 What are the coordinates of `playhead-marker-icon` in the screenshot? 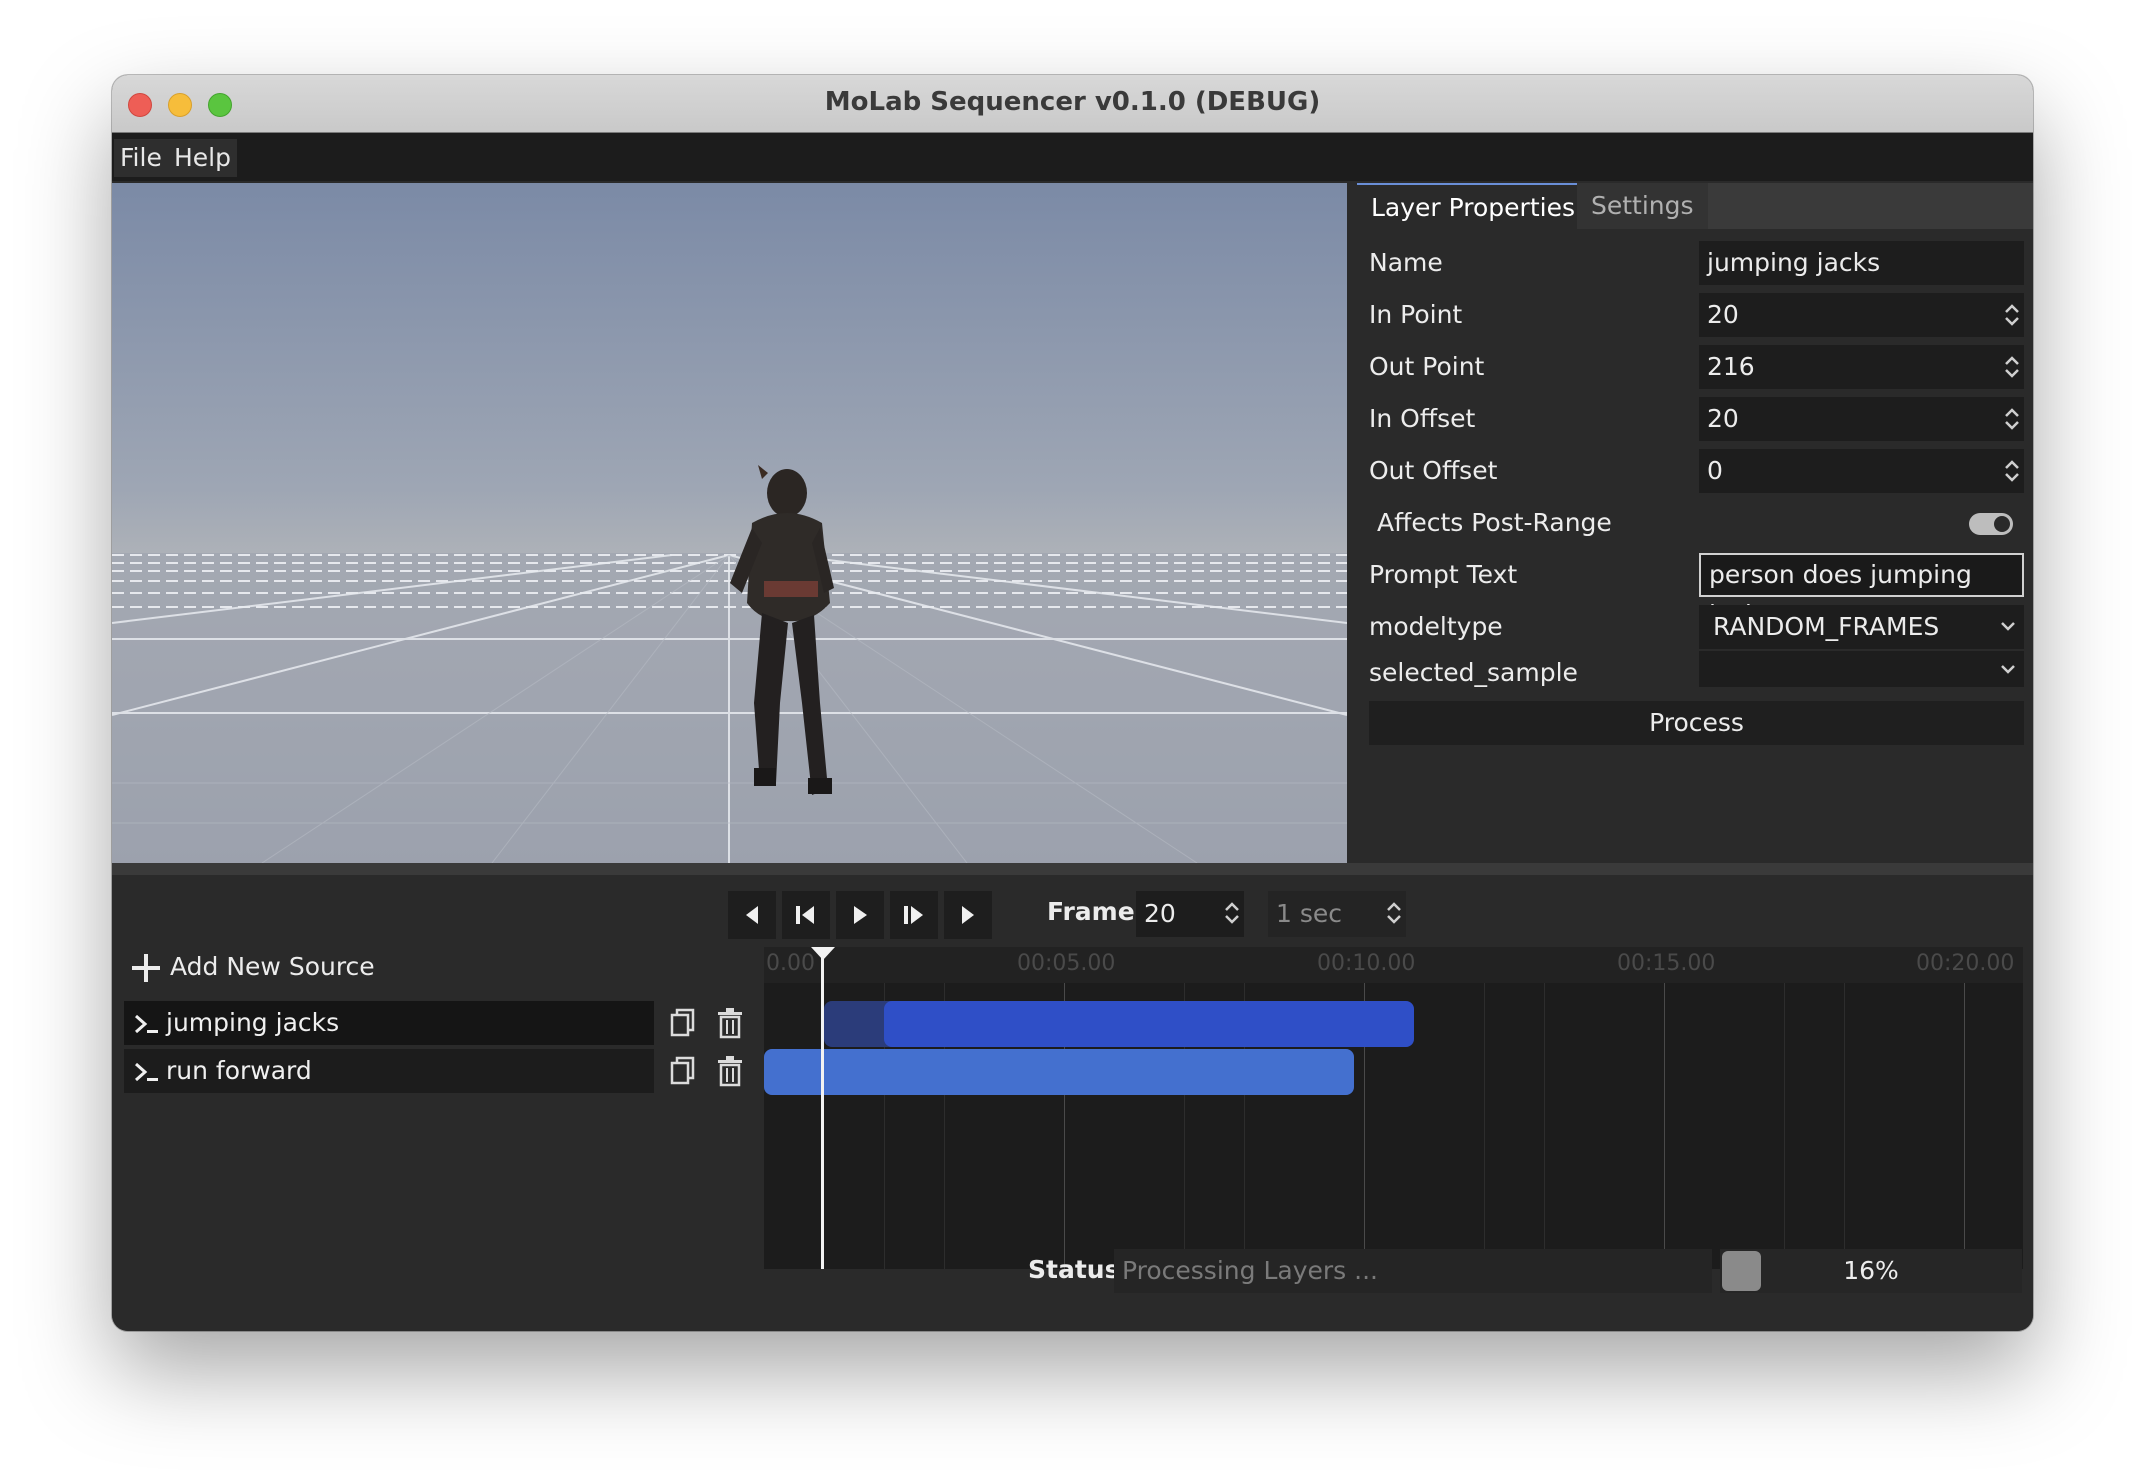 It's located at (823, 954).